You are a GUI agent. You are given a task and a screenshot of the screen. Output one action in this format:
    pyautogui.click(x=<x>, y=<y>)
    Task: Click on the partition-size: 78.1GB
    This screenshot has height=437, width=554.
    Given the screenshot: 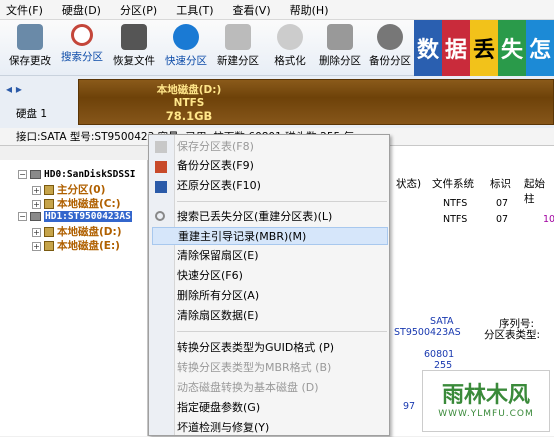 What is the action you would take?
    pyautogui.click(x=189, y=116)
    